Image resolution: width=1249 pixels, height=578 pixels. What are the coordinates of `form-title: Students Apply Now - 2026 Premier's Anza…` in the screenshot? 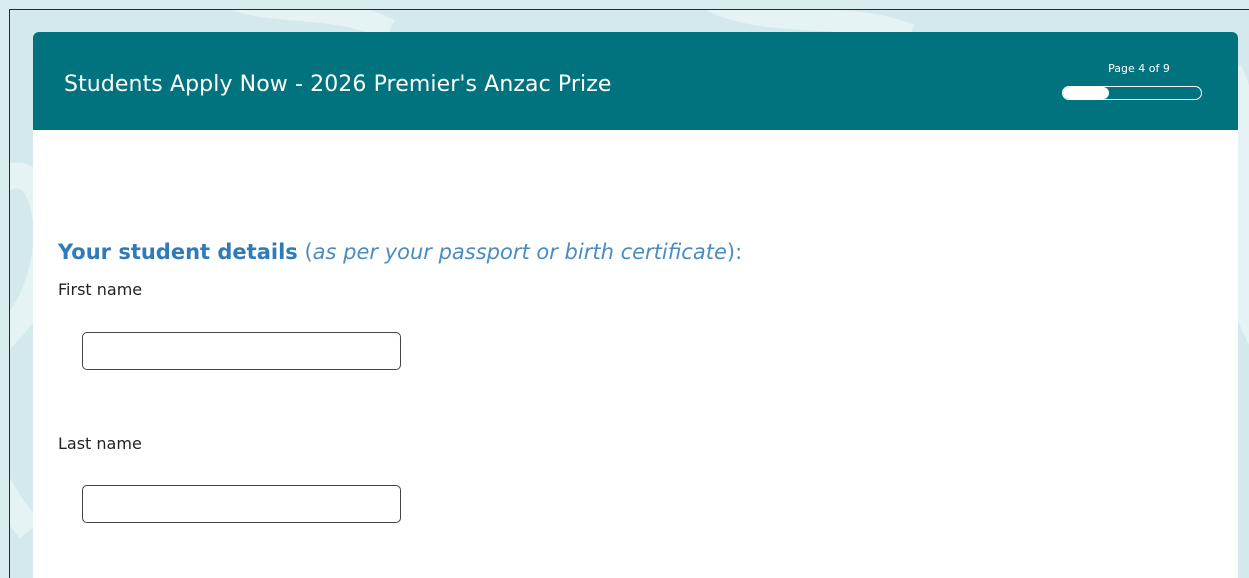 It's located at (338, 84).